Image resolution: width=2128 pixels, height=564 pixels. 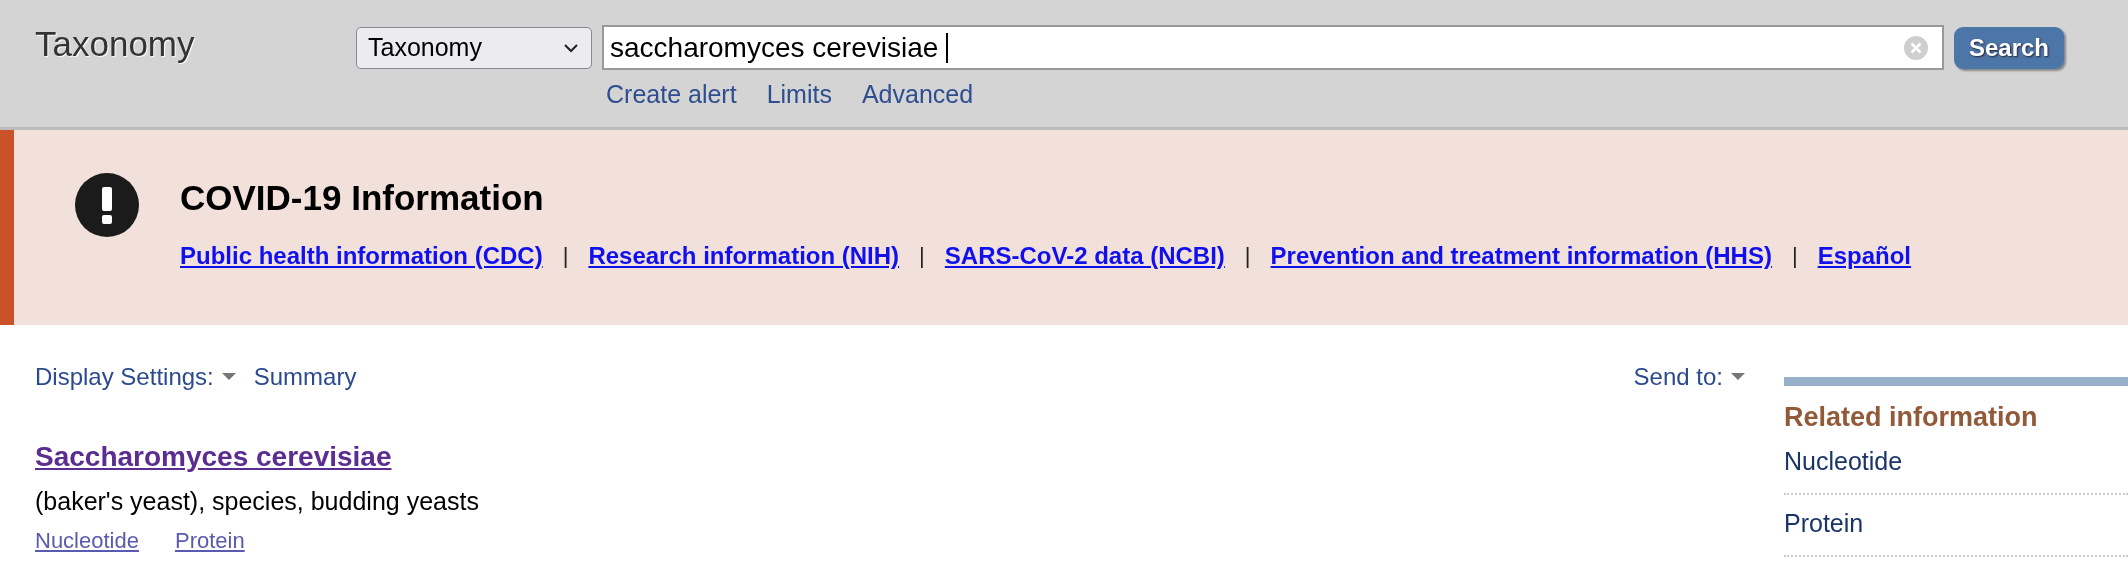 I want to click on search-field: saccharomyces cerevisiae, so click(x=1273, y=47).